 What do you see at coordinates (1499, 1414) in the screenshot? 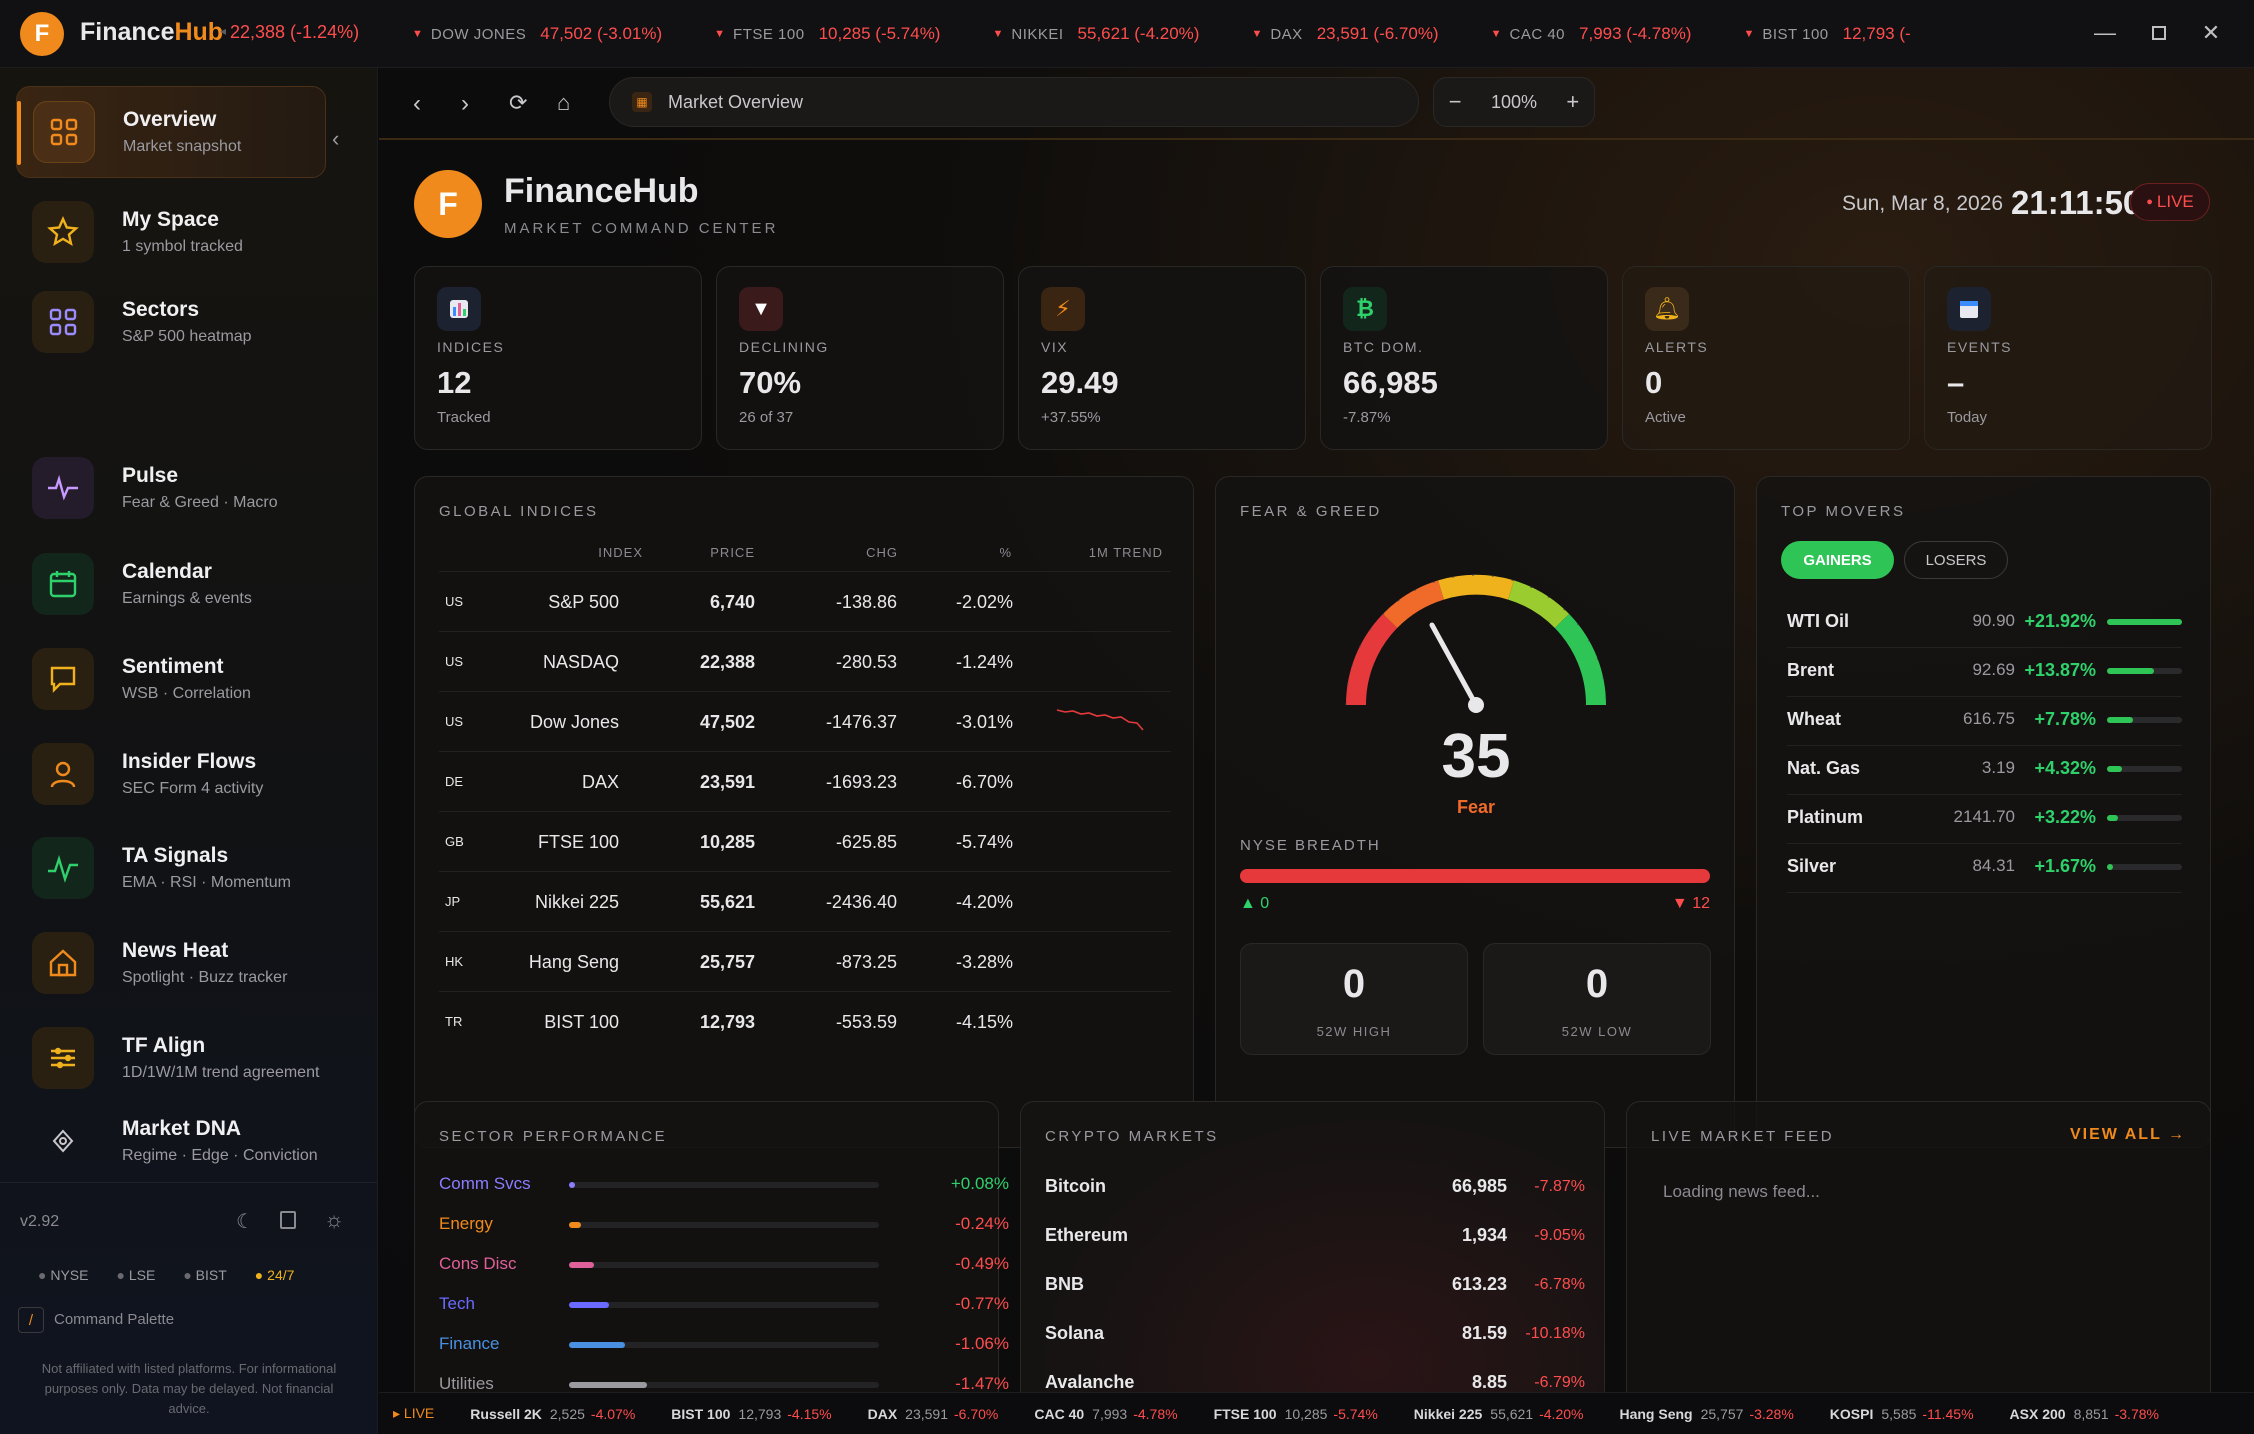
I see `bottom-ticker-item: Nikkei 225 55,621 -4.20%` at bounding box center [1499, 1414].